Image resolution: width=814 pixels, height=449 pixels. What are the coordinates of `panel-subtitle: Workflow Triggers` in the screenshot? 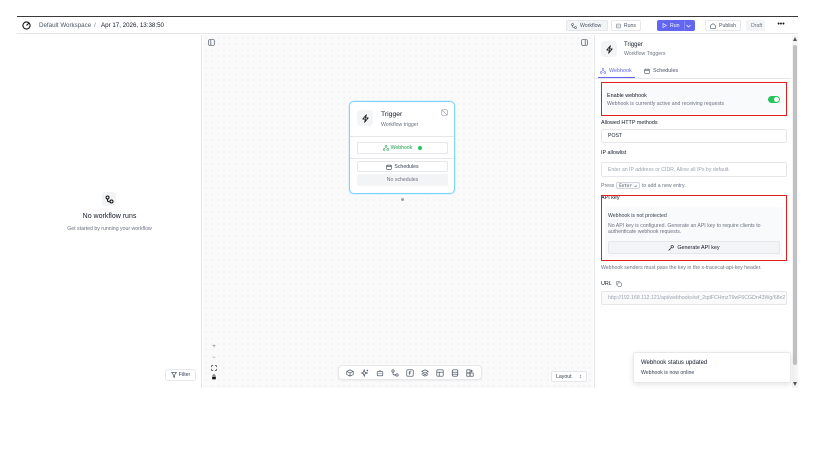 It's located at (645, 54).